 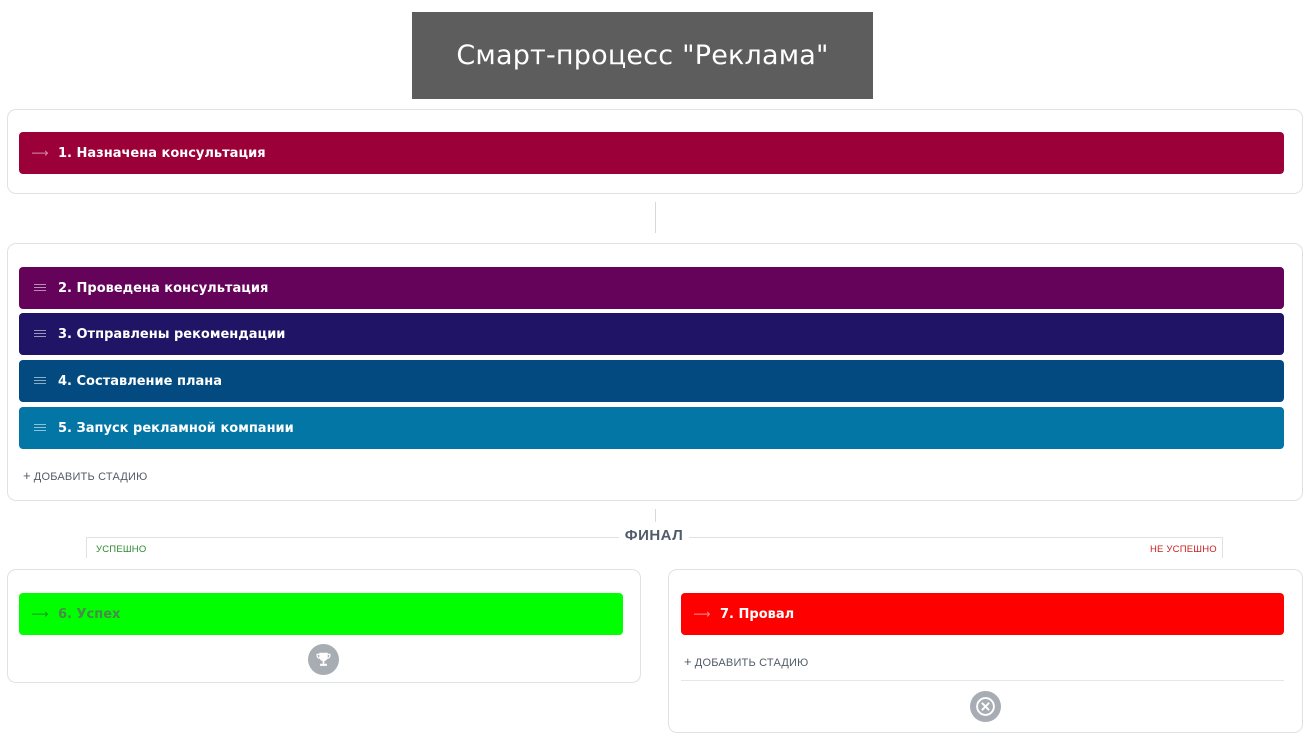 What do you see at coordinates (982, 680) in the screenshot?
I see `divider` at bounding box center [982, 680].